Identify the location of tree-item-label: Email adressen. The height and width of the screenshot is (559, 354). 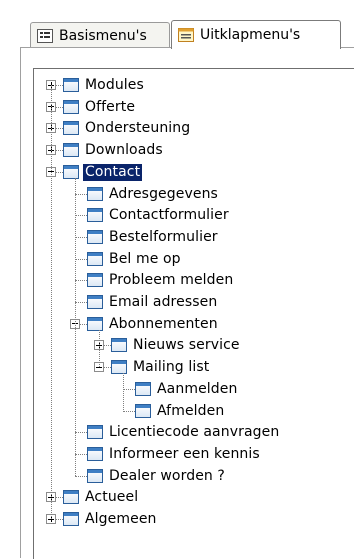
(163, 302).